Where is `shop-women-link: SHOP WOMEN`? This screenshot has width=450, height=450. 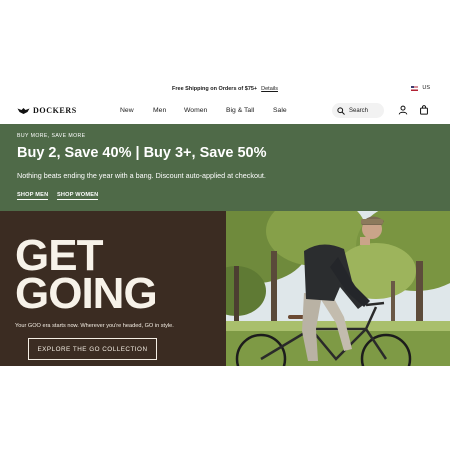 shop-women-link: SHOP WOMEN is located at coordinates (78, 196).